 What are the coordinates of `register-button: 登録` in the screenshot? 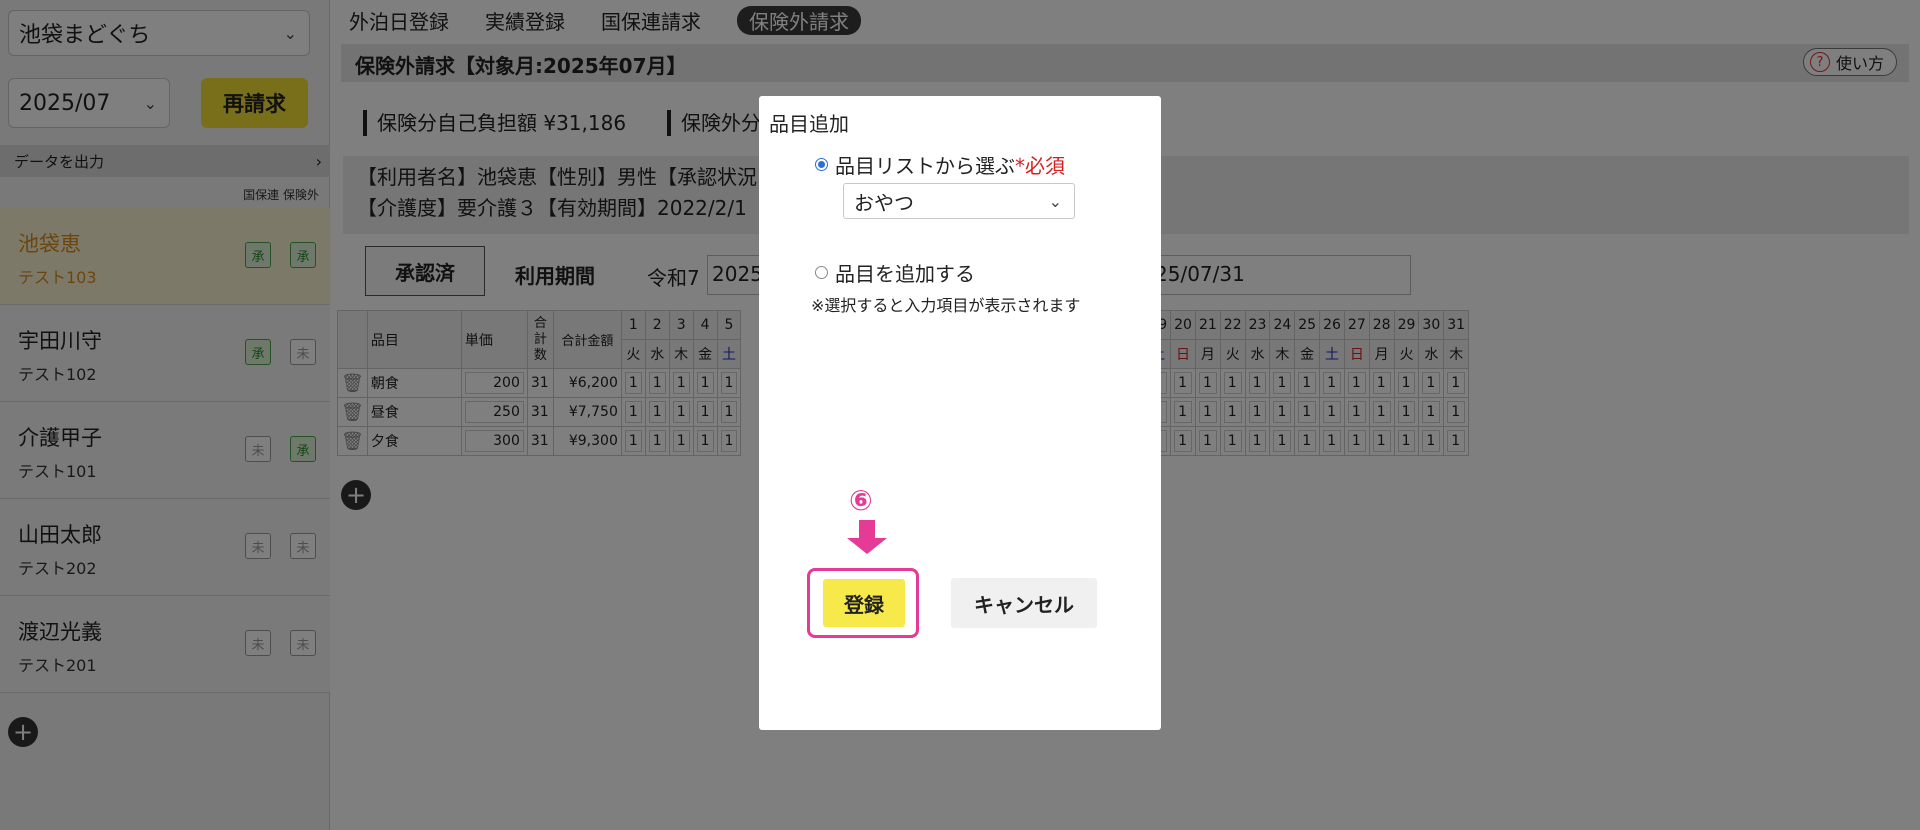 It's located at (864, 603).